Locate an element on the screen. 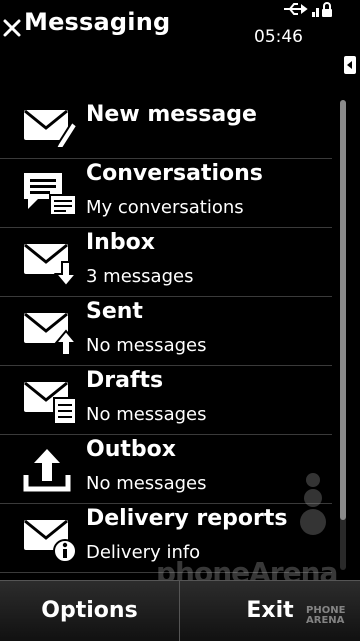 This screenshot has width=360, height=641. delivery-reports-icon is located at coordinates (50, 540).